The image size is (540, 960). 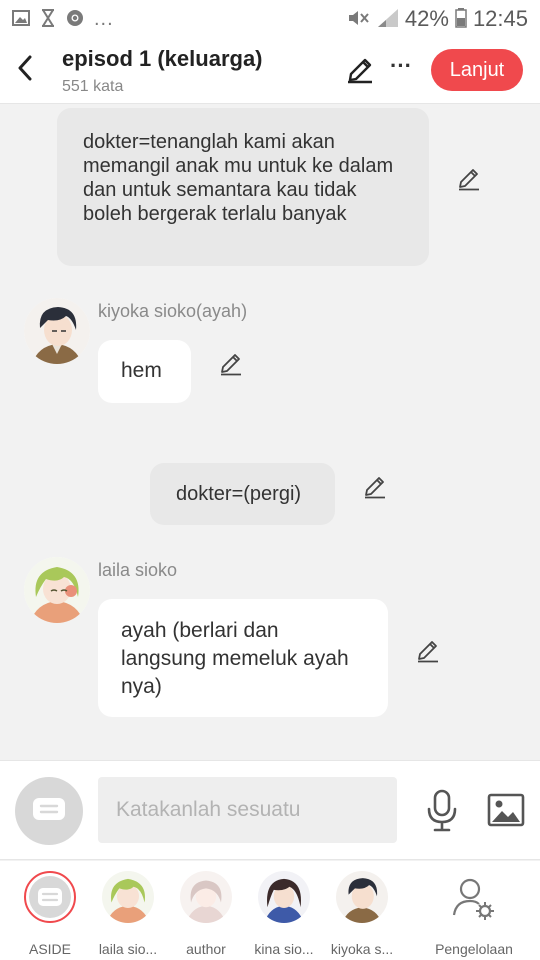 What do you see at coordinates (48, 19) in the screenshot?
I see `hourglass-icon` at bounding box center [48, 19].